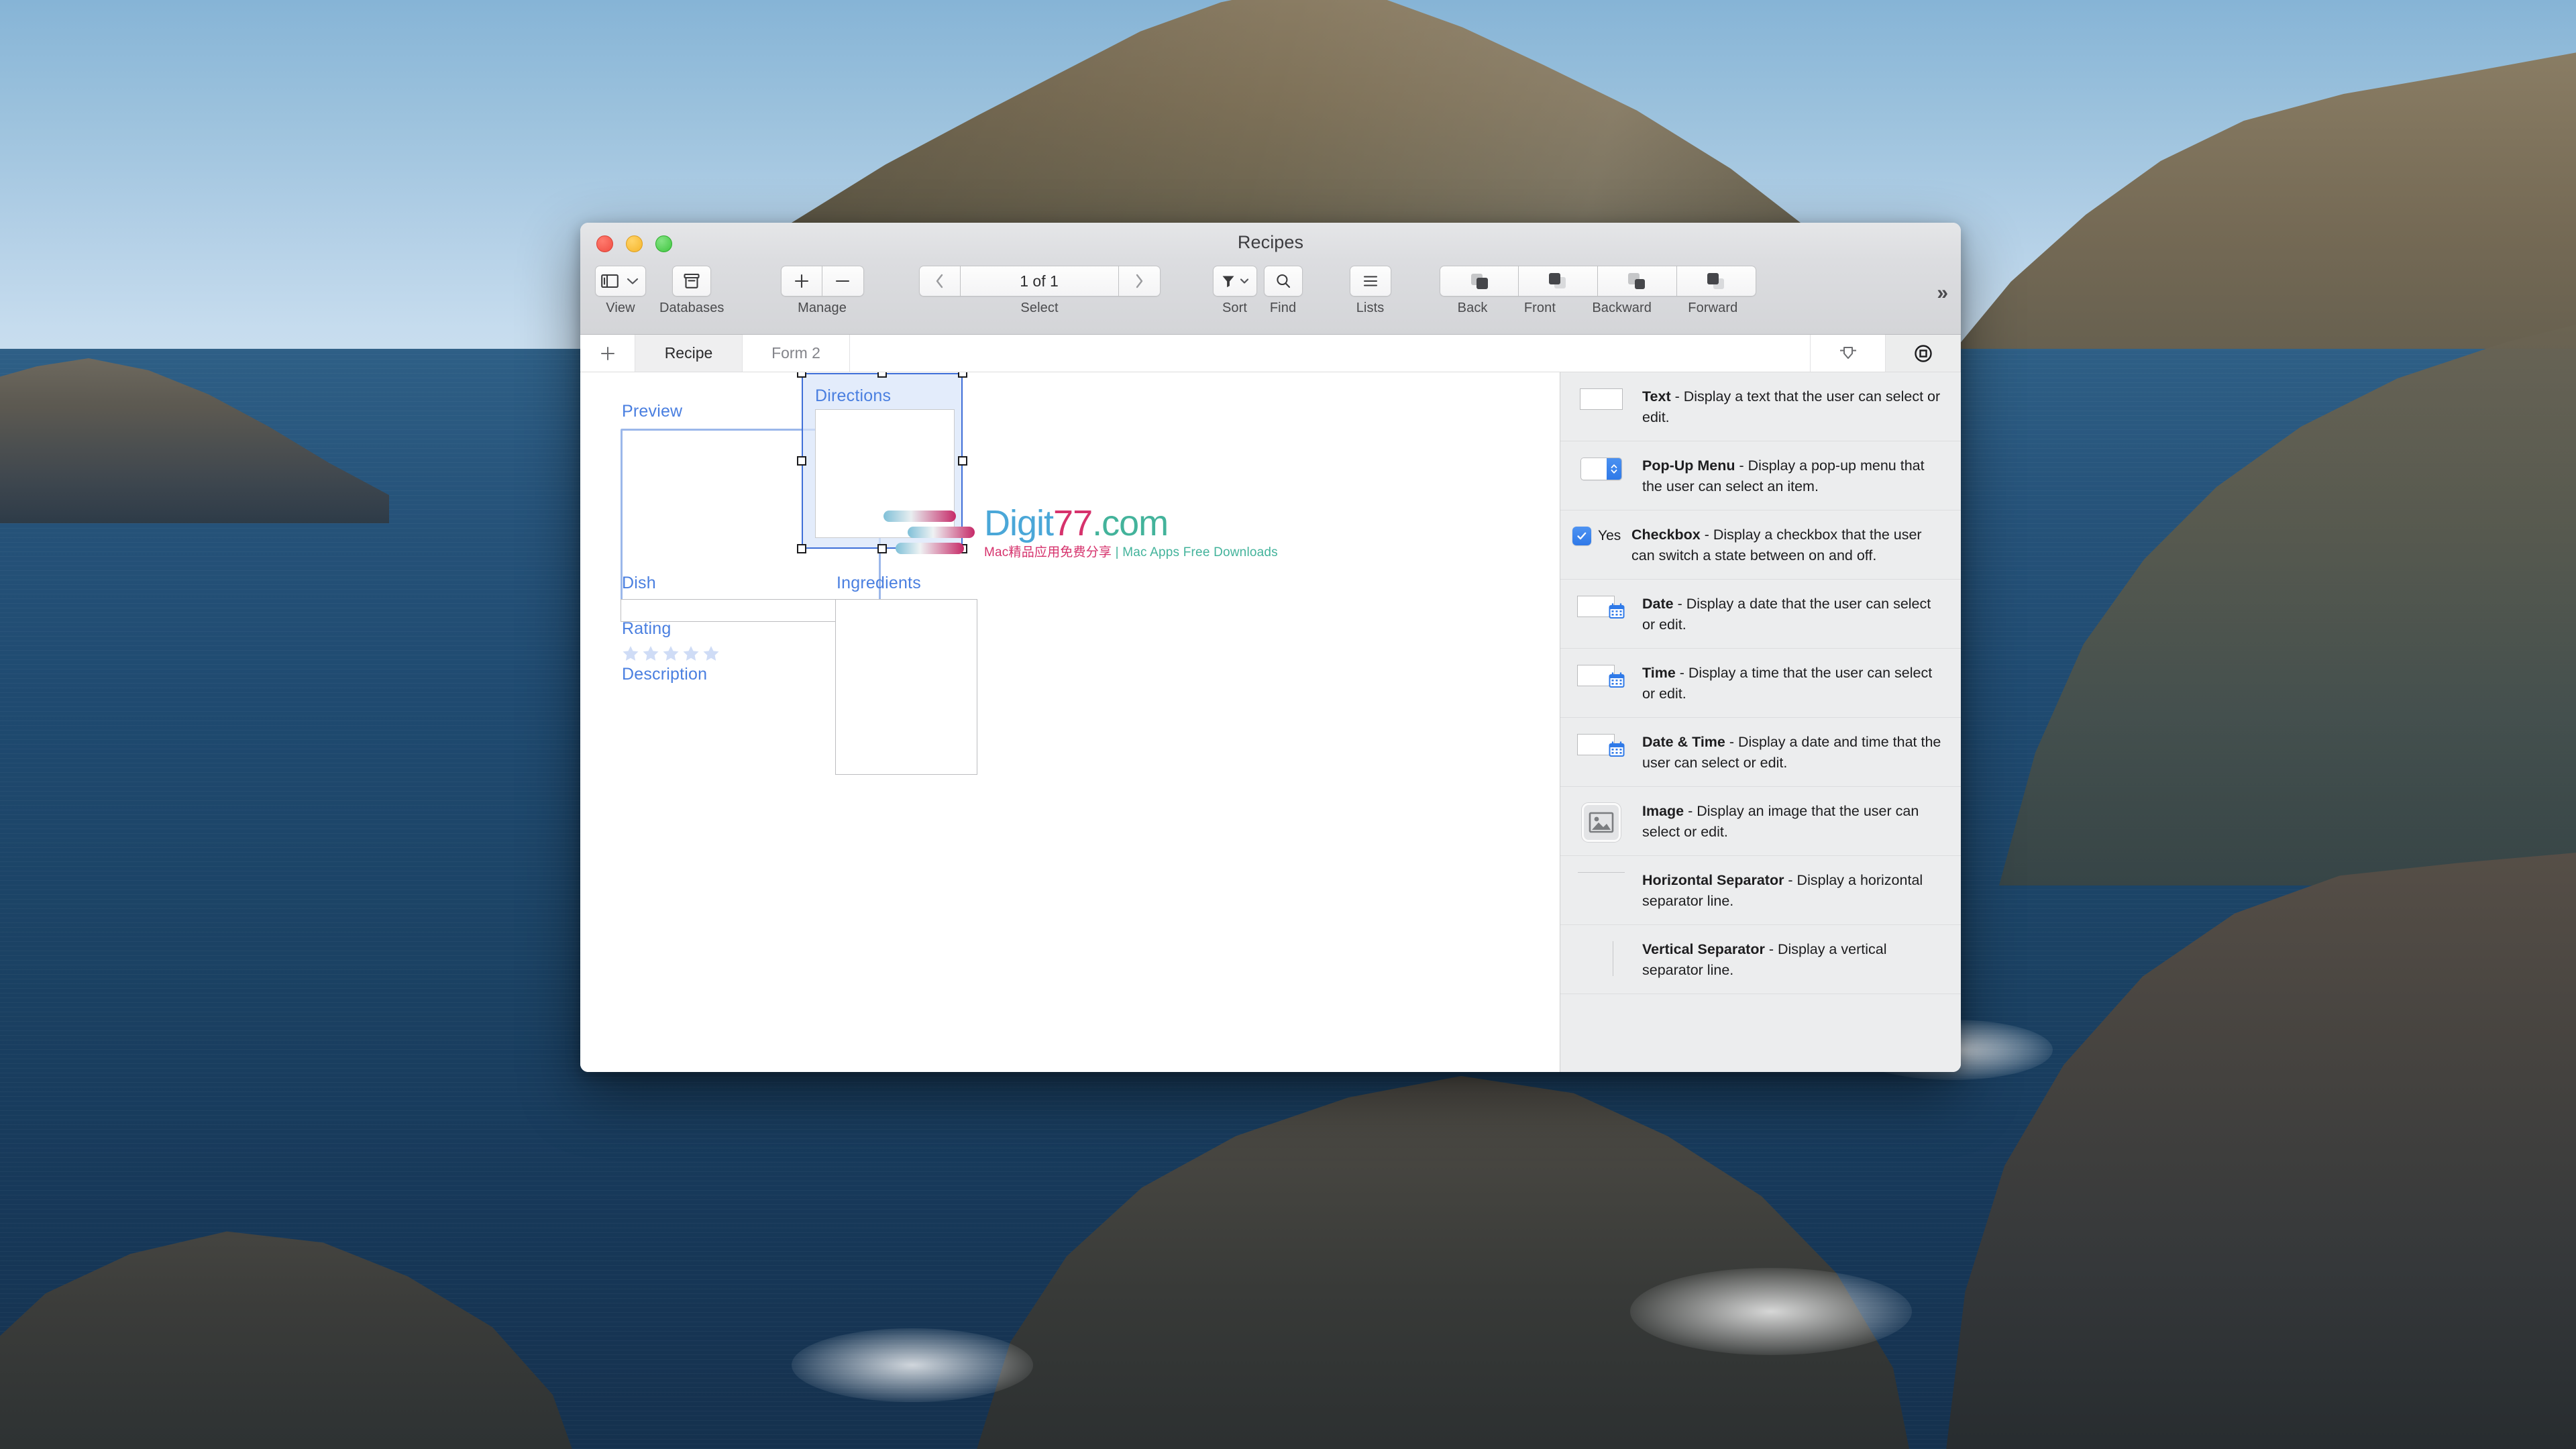  Describe the element at coordinates (620, 281) in the screenshot. I see `view-button` at that location.